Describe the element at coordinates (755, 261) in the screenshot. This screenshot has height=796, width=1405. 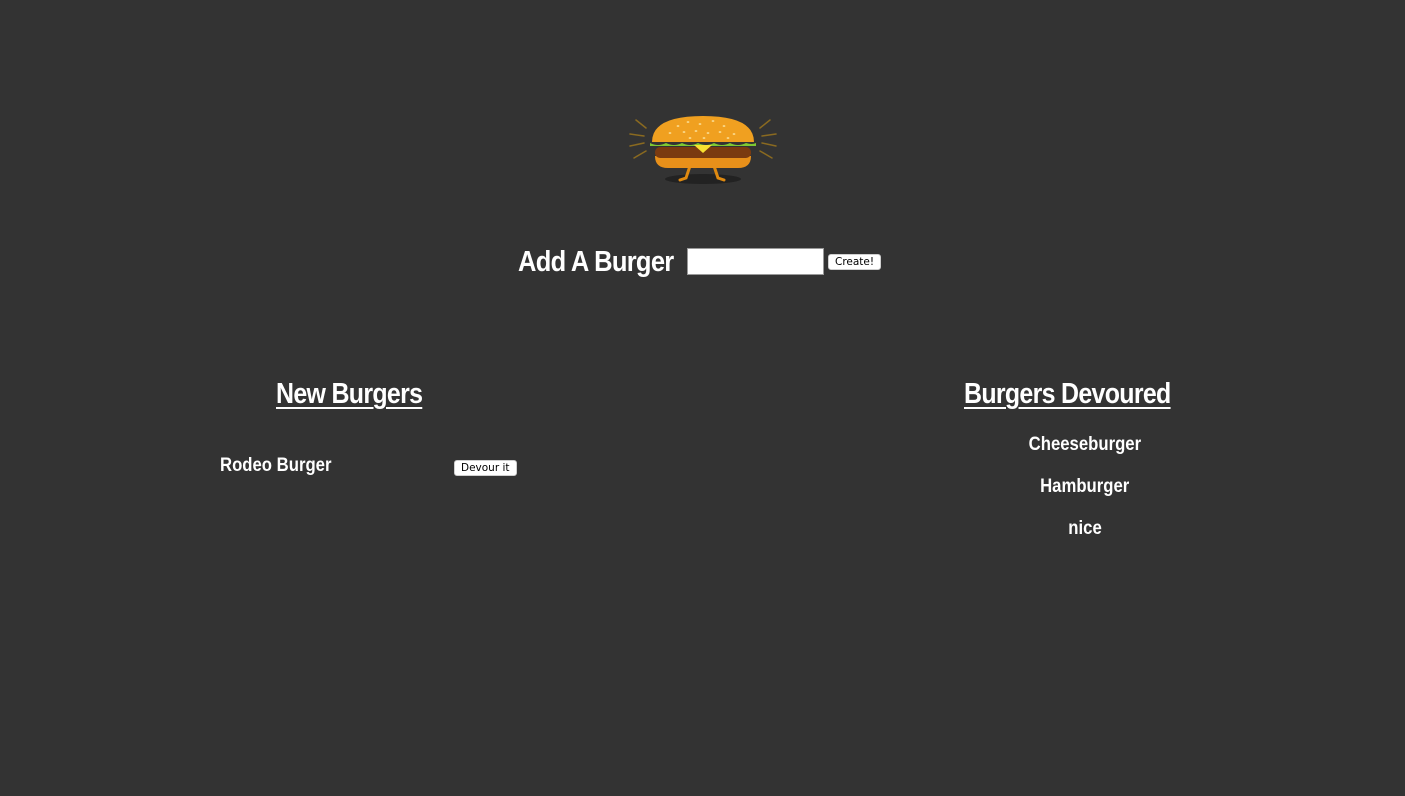
I see `burger-name-input` at that location.